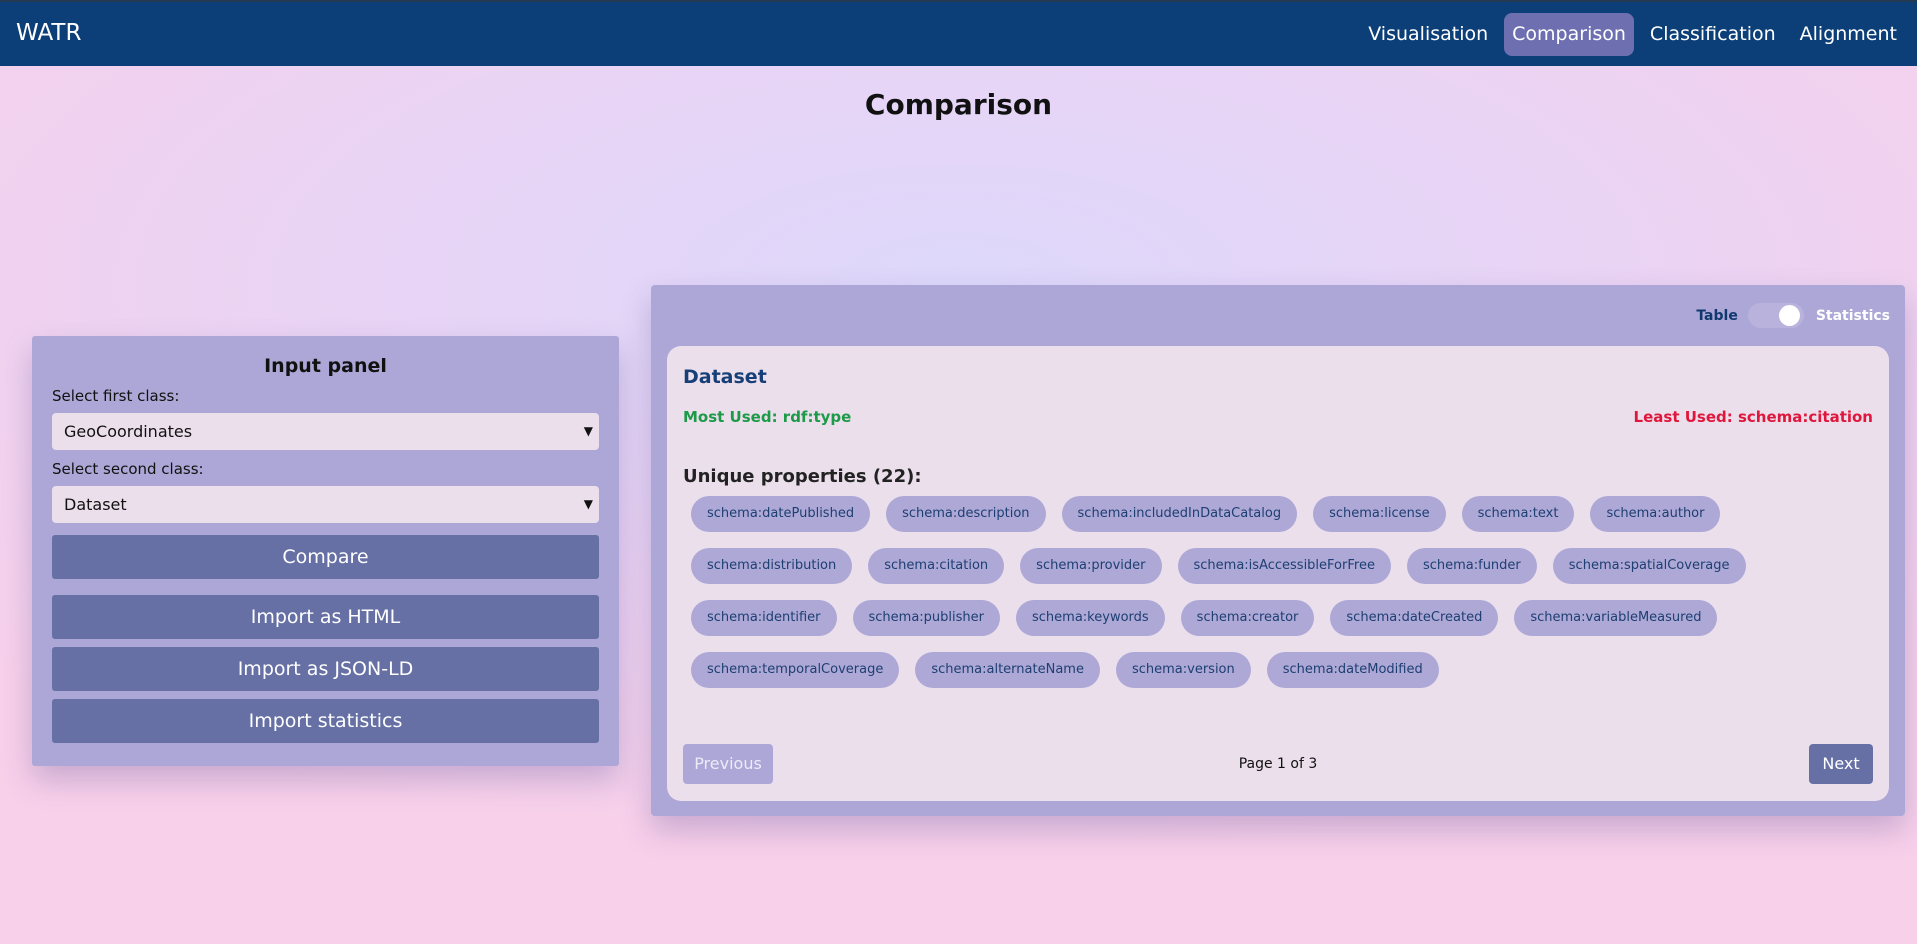 The width and height of the screenshot is (1917, 944). What do you see at coordinates (116, 396) in the screenshot?
I see `first-class-label: Select first class:` at bounding box center [116, 396].